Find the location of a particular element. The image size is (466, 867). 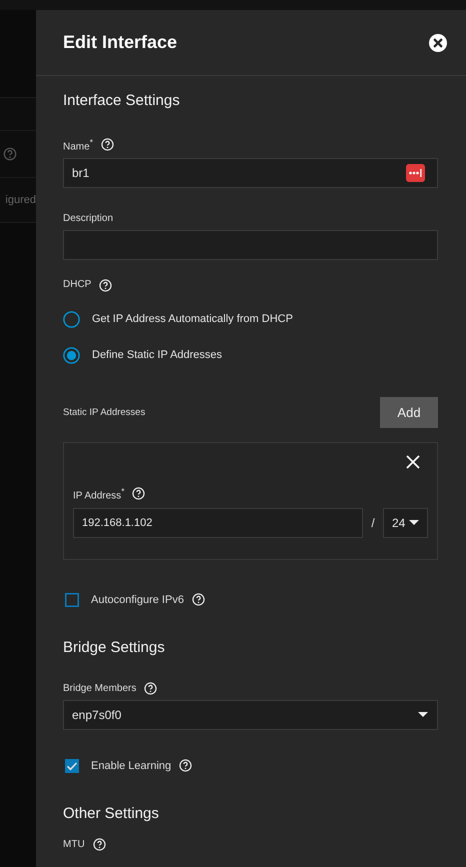

field-label: Bridge Members is located at coordinates (99, 689).